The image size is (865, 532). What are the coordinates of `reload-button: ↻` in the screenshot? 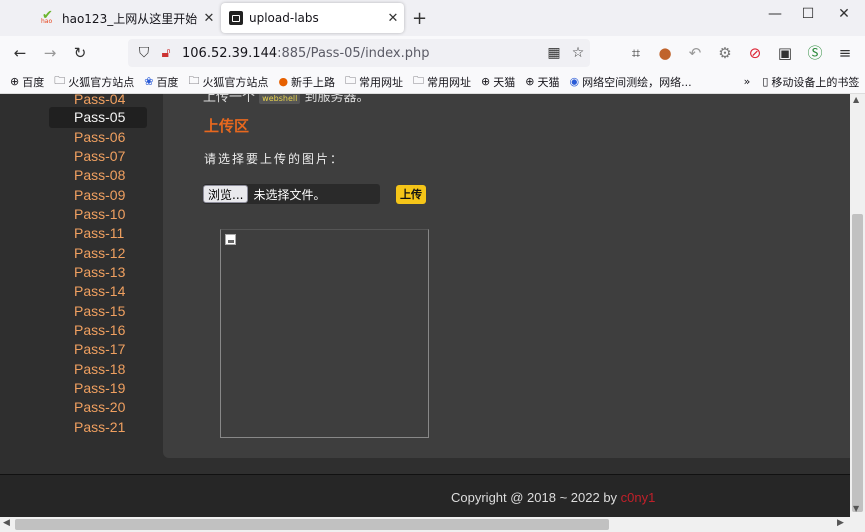 It's located at (80, 53).